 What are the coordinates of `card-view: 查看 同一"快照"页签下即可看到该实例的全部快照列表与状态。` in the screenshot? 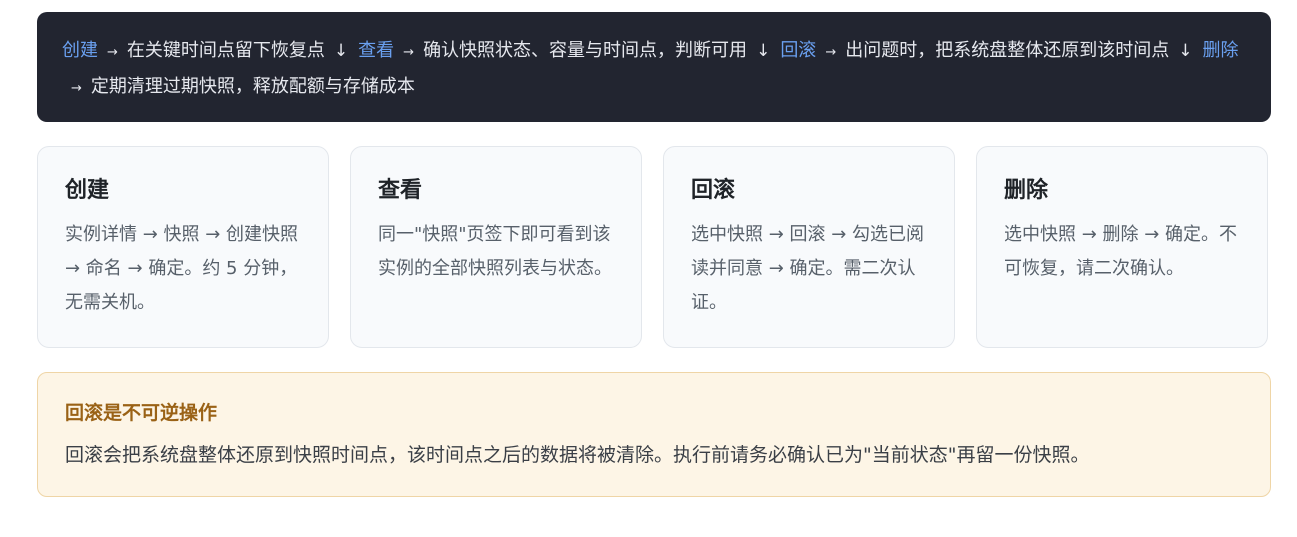 It's located at (496, 247).